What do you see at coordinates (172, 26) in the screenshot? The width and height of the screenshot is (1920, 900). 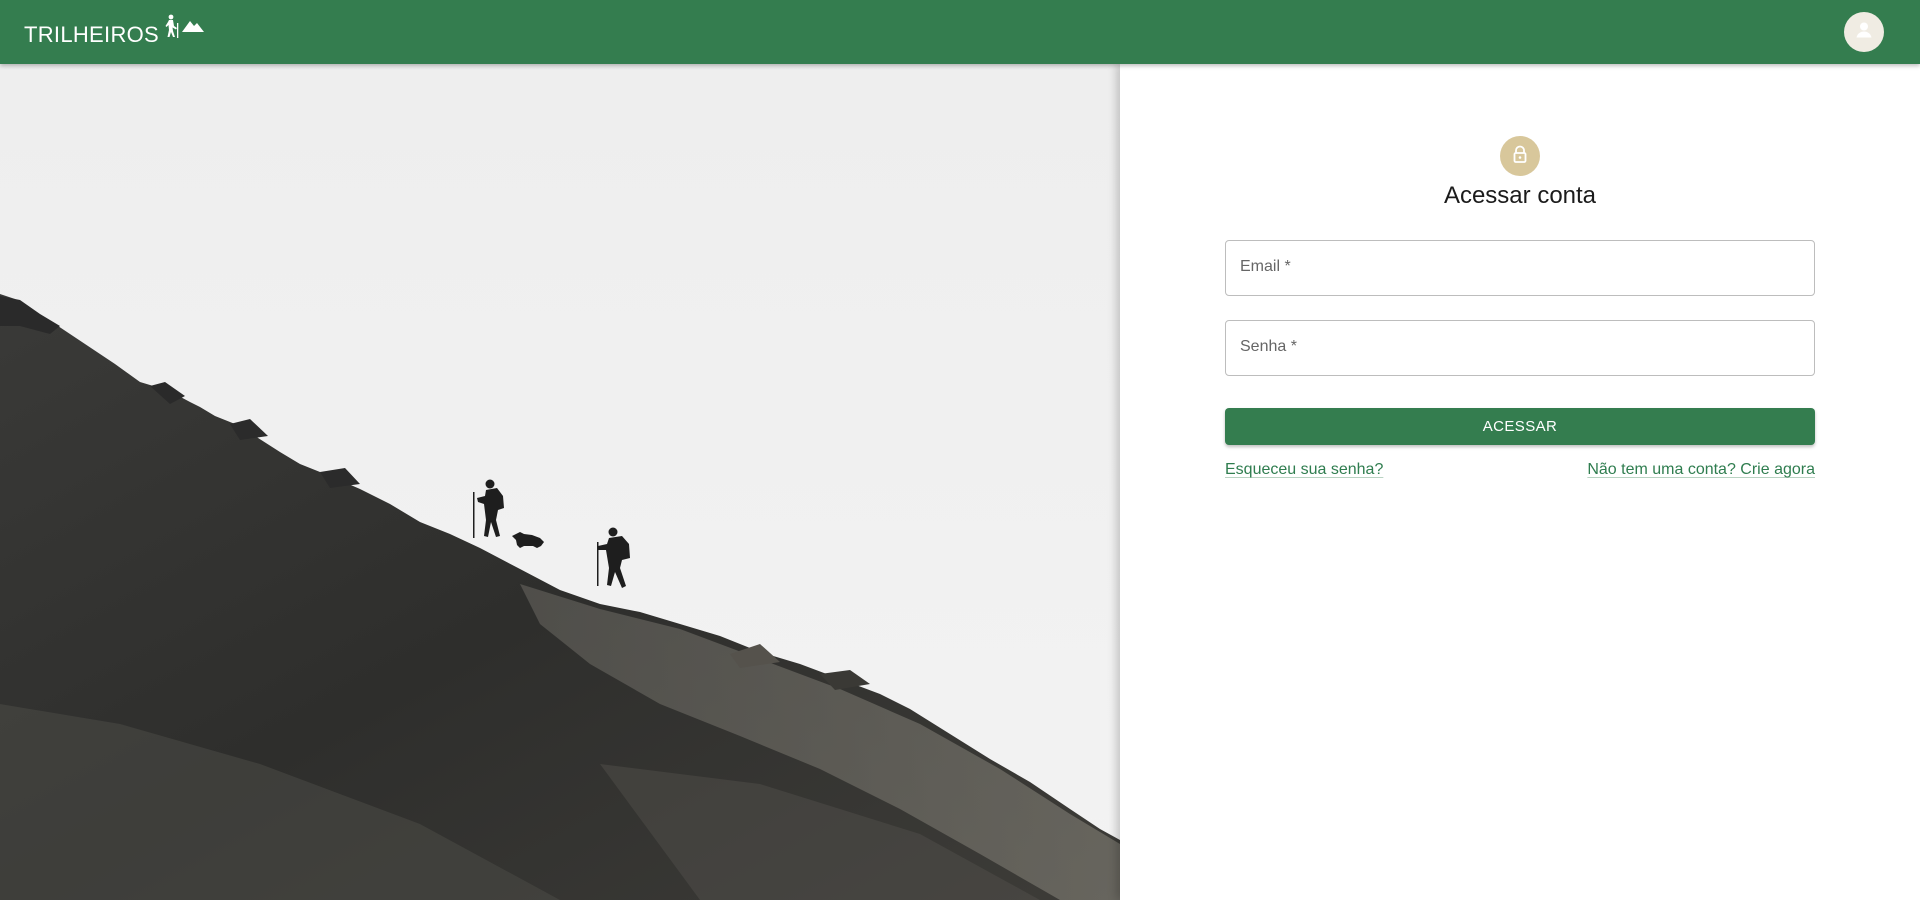 I see `hiker-icon` at bounding box center [172, 26].